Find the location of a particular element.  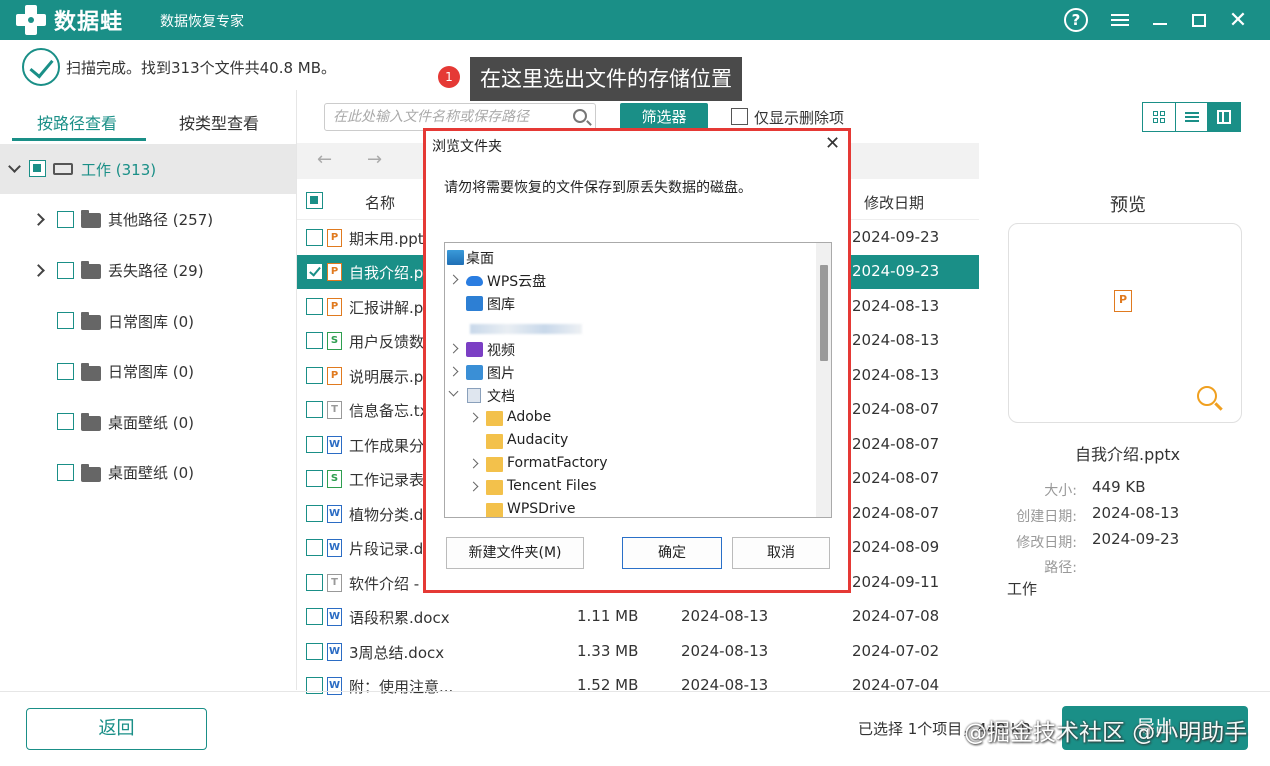

new-folder-button: 新建文件夹(M) is located at coordinates (515, 553).